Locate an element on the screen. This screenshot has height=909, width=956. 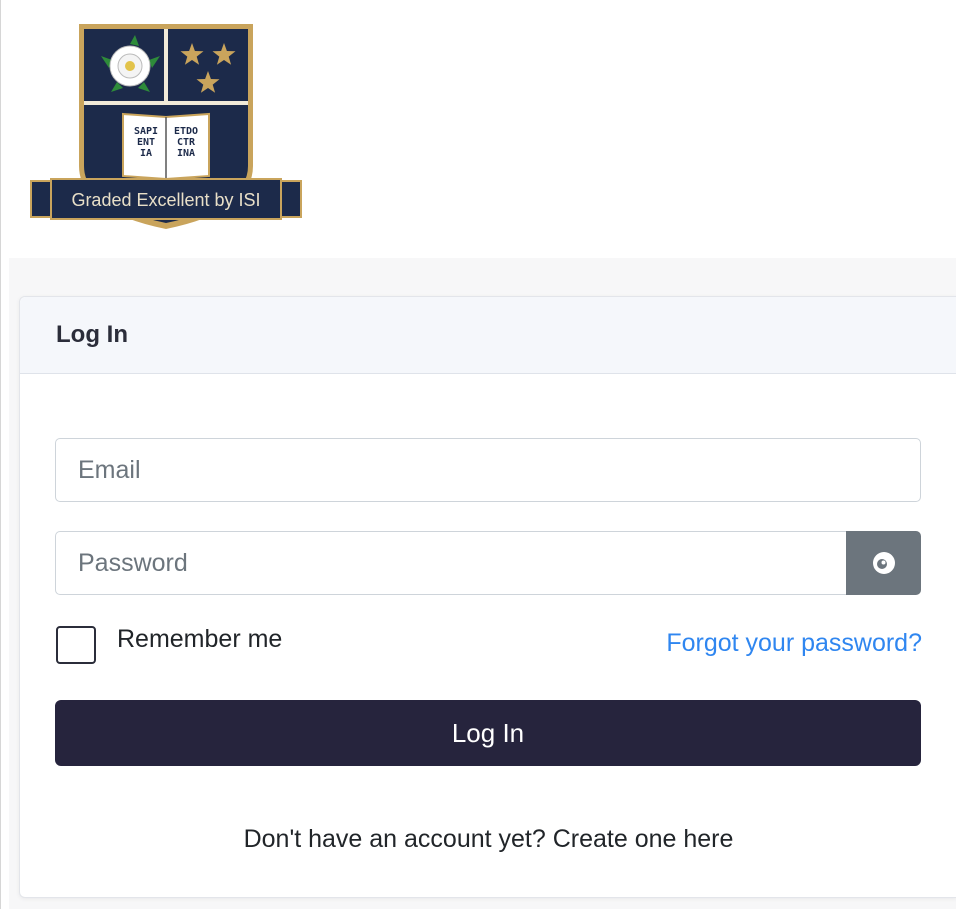
create-account-link: Create one here is located at coordinates (643, 839).